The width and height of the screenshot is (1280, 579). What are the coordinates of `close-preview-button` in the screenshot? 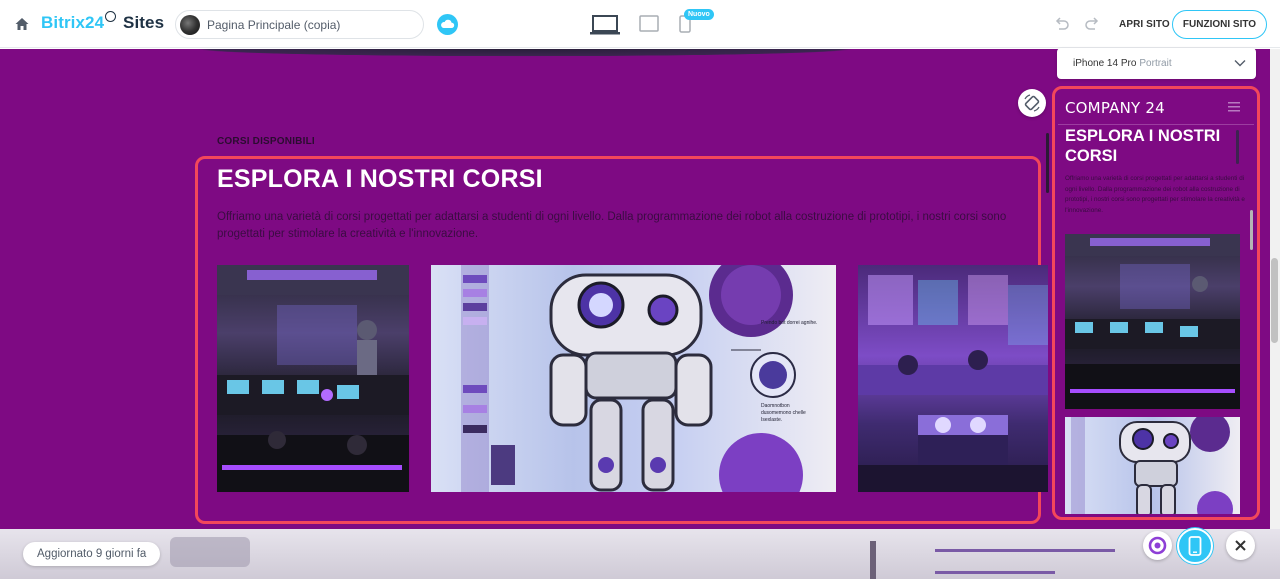 It's located at (1240, 545).